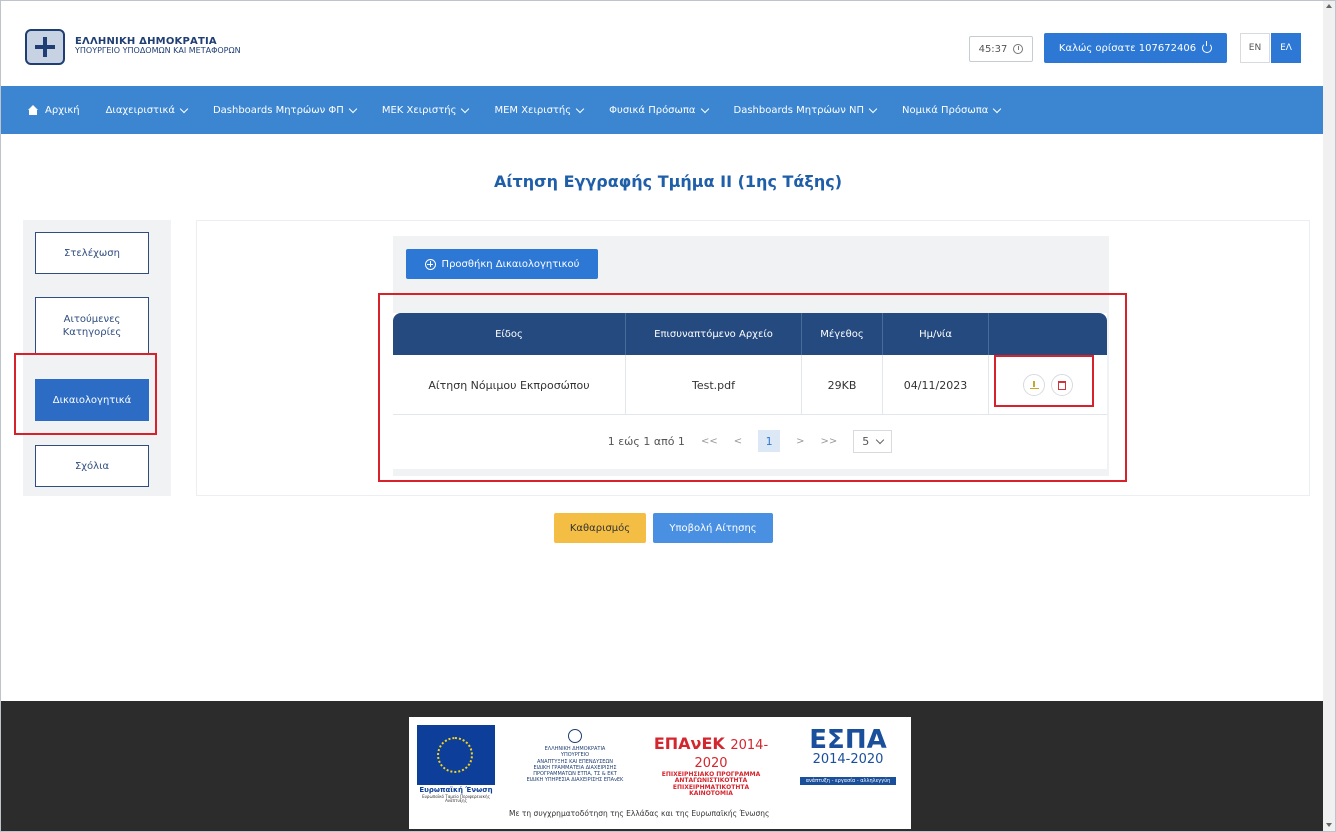 The image size is (1336, 832). Describe the element at coordinates (945, 110) in the screenshot. I see `nav-label: Νομικά Πρόσωπα` at that location.